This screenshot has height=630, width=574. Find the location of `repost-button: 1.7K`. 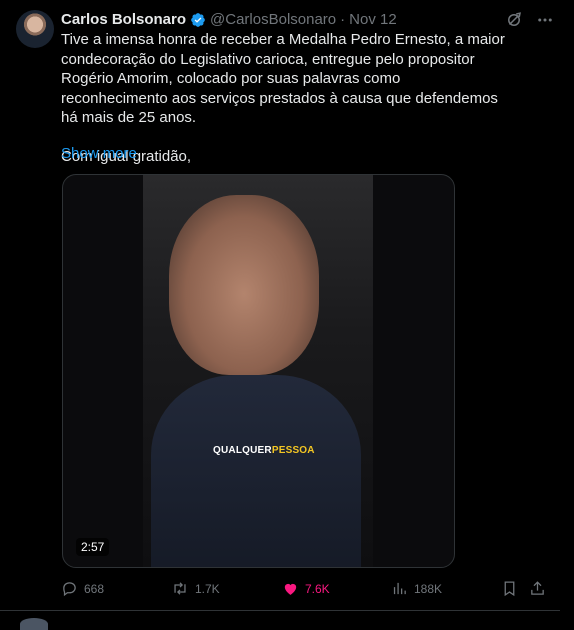

repost-button: 1.7K is located at coordinates (195, 588).